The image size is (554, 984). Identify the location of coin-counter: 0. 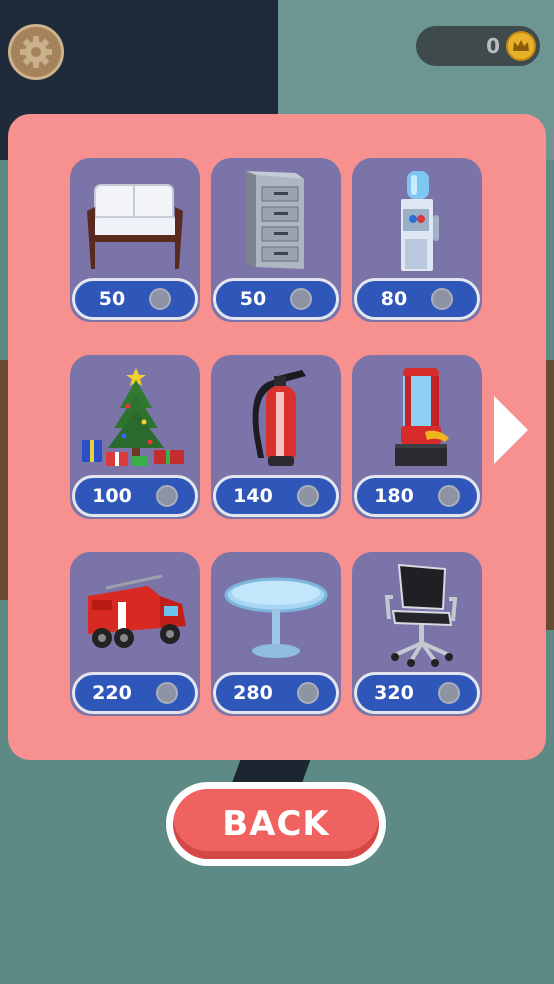
(478, 46).